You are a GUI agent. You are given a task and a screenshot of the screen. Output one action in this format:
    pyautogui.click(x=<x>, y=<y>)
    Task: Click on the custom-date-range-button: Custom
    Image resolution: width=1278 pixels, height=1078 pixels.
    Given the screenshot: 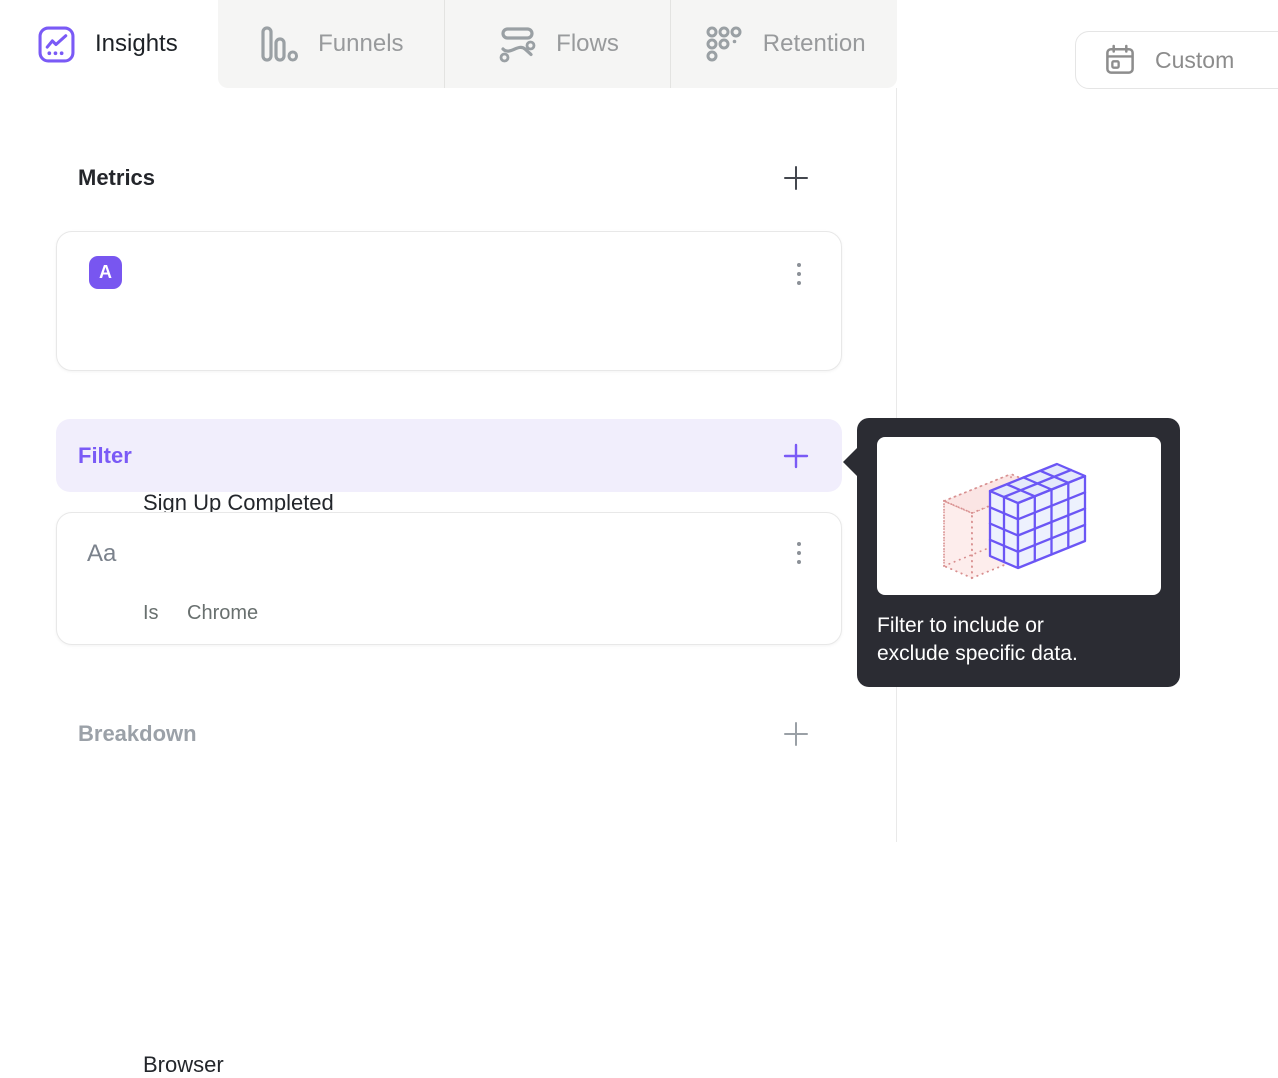 What is the action you would take?
    pyautogui.click(x=1176, y=60)
    